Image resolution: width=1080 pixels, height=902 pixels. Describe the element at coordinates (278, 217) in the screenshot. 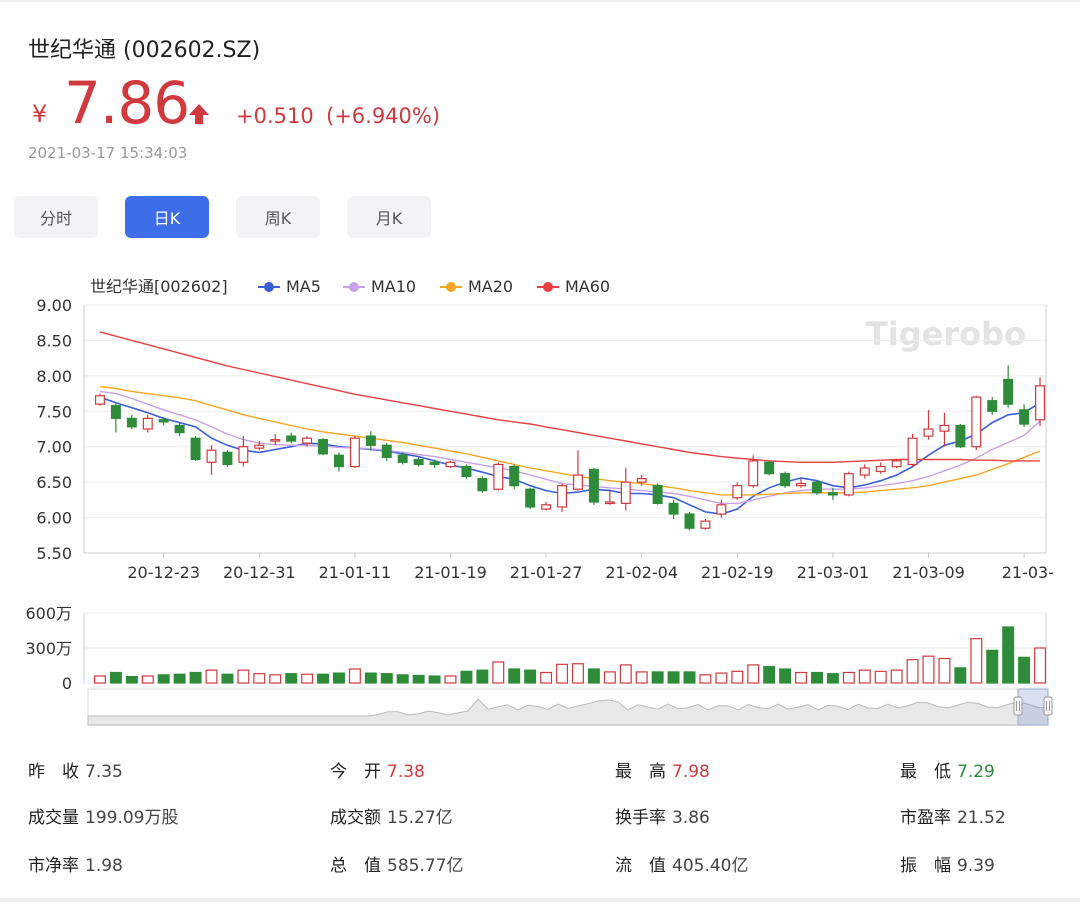

I see `tab-weekly-k: 周K` at that location.